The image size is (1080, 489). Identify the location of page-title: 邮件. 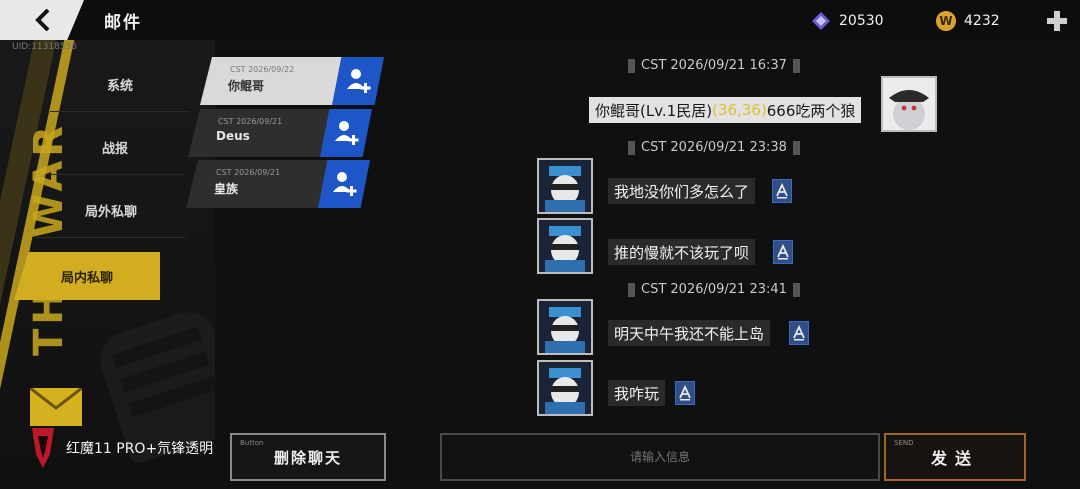
(123, 23).